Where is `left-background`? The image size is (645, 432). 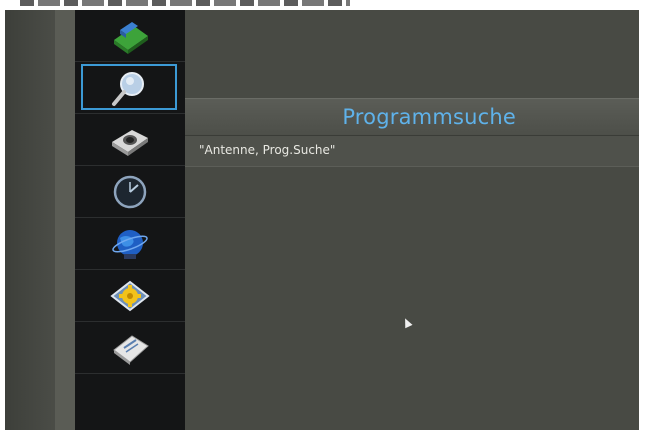 left-background is located at coordinates (40, 220).